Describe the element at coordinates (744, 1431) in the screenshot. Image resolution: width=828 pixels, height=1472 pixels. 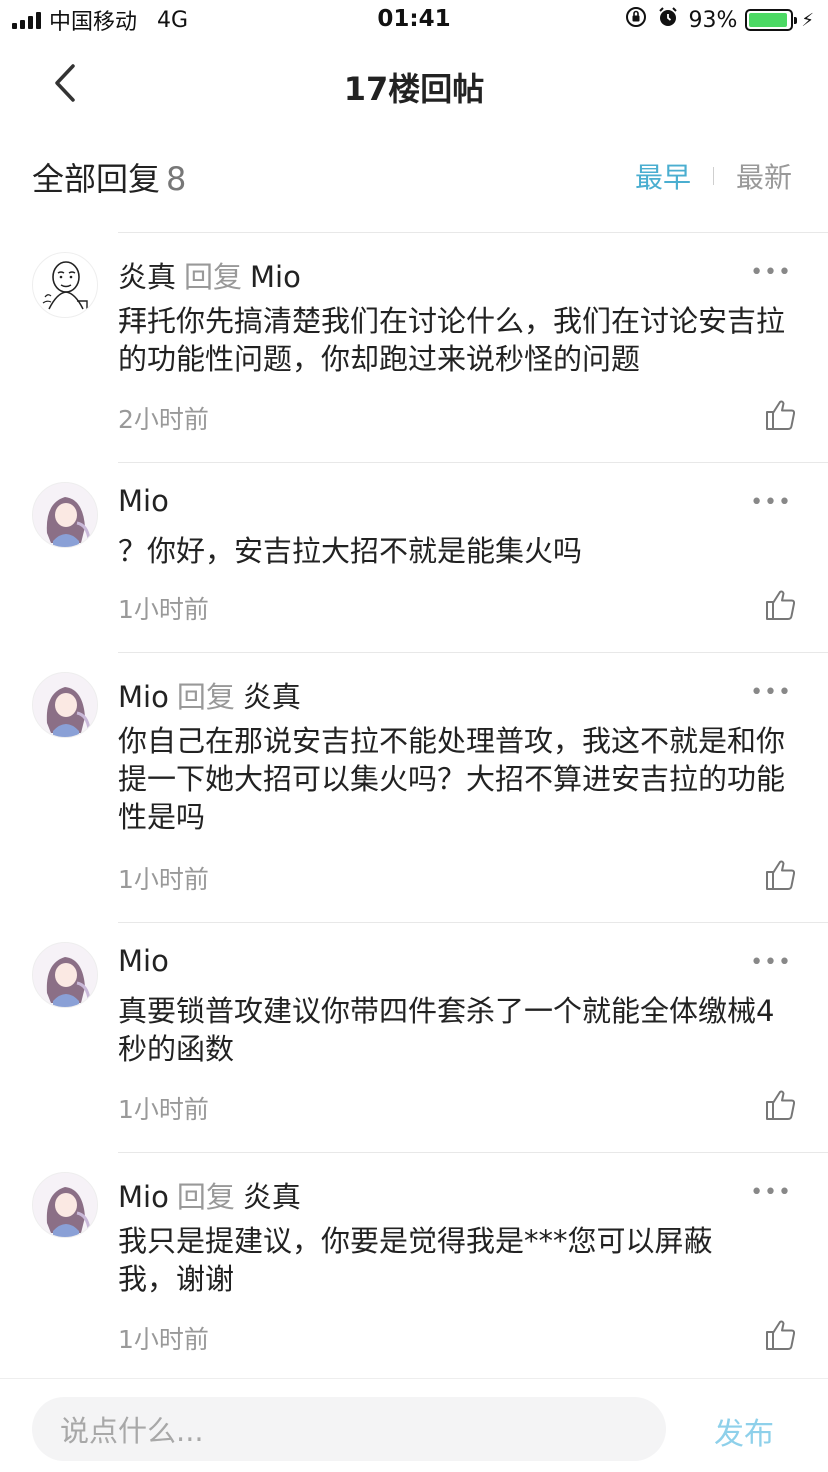
I see `publish-button: 发布` at that location.